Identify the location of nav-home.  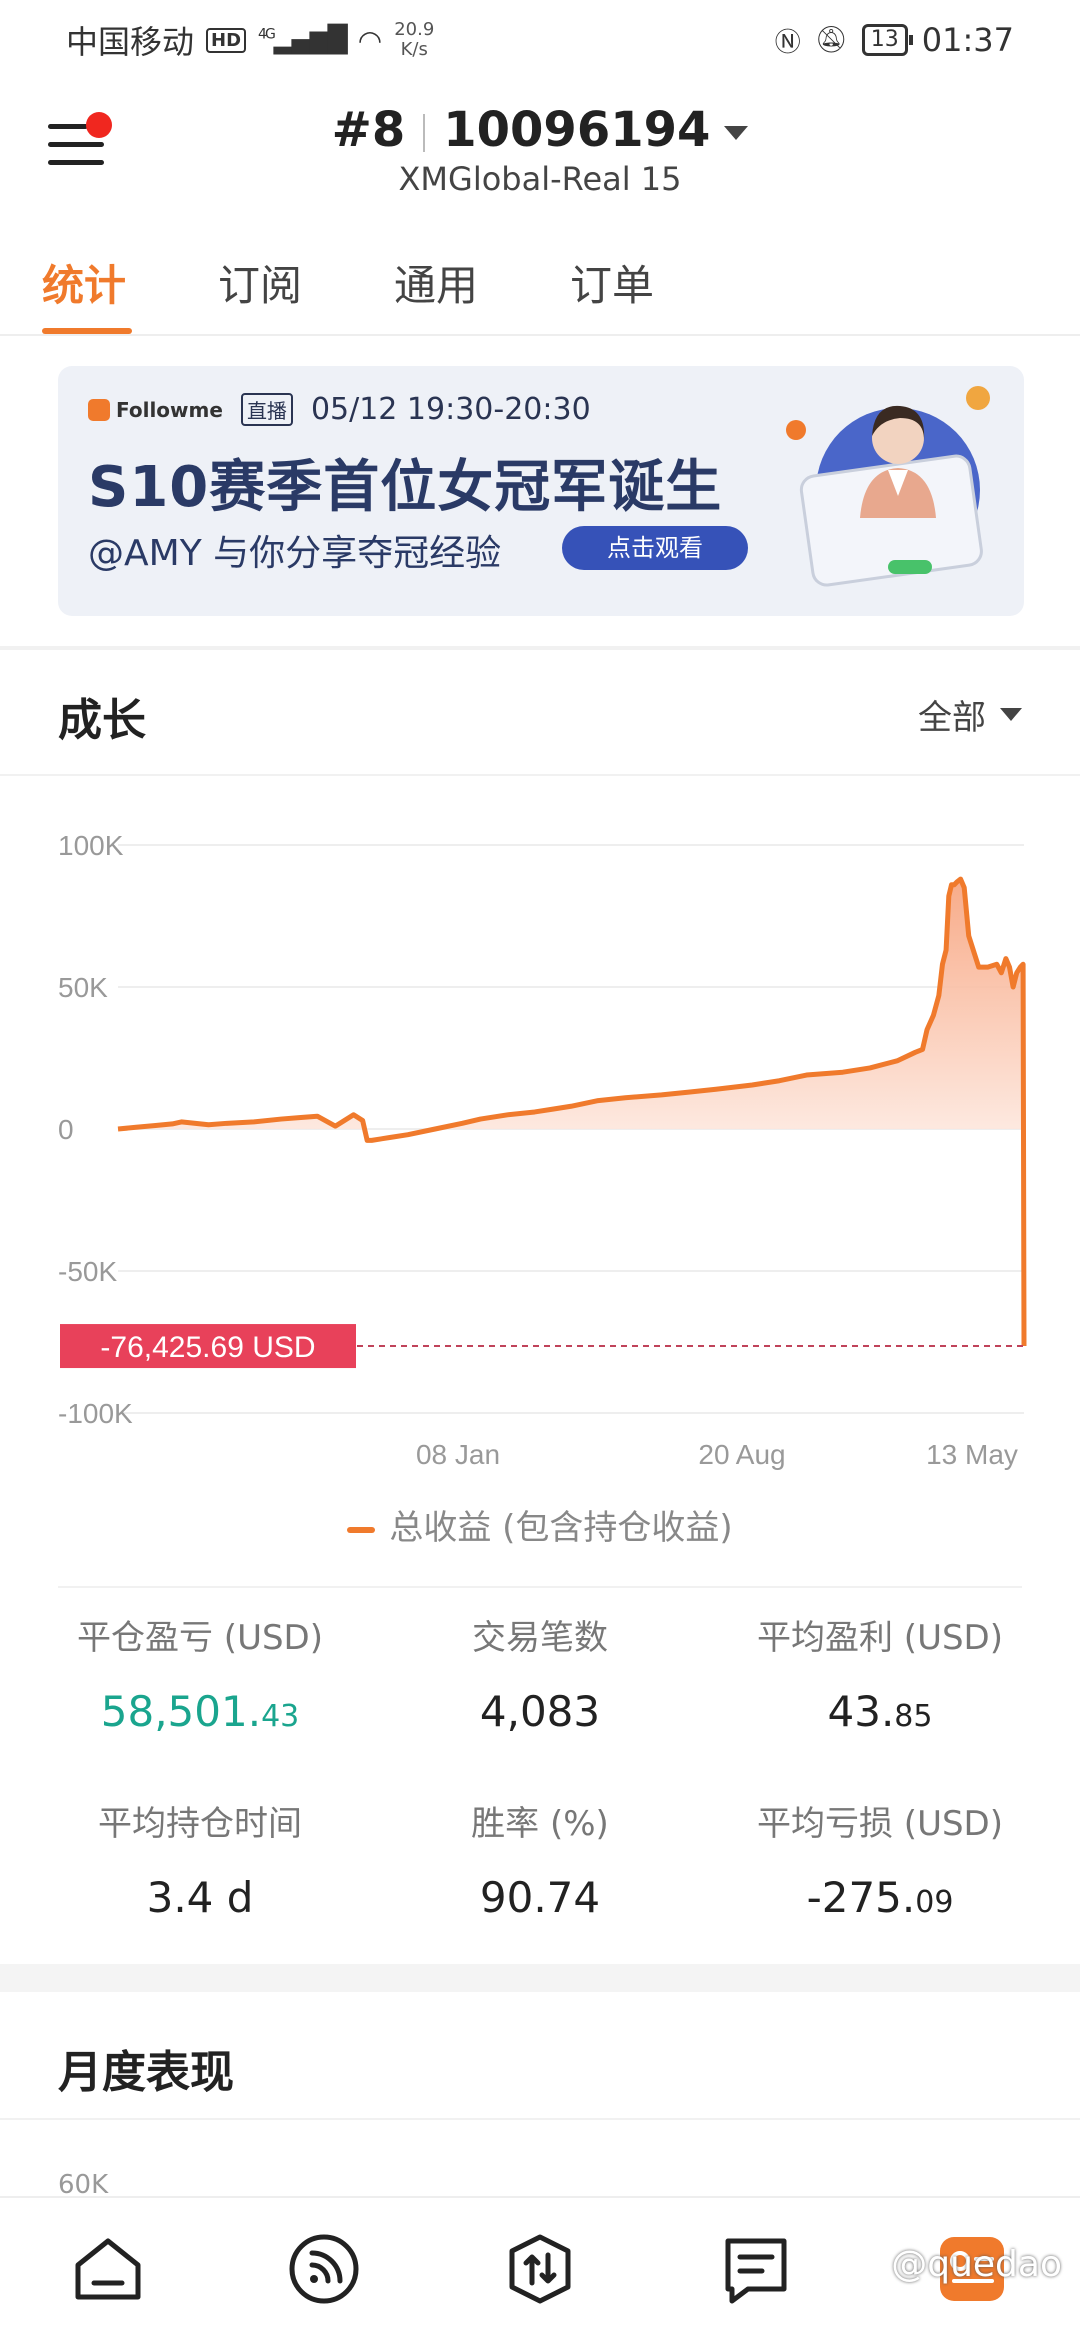
(108, 2269).